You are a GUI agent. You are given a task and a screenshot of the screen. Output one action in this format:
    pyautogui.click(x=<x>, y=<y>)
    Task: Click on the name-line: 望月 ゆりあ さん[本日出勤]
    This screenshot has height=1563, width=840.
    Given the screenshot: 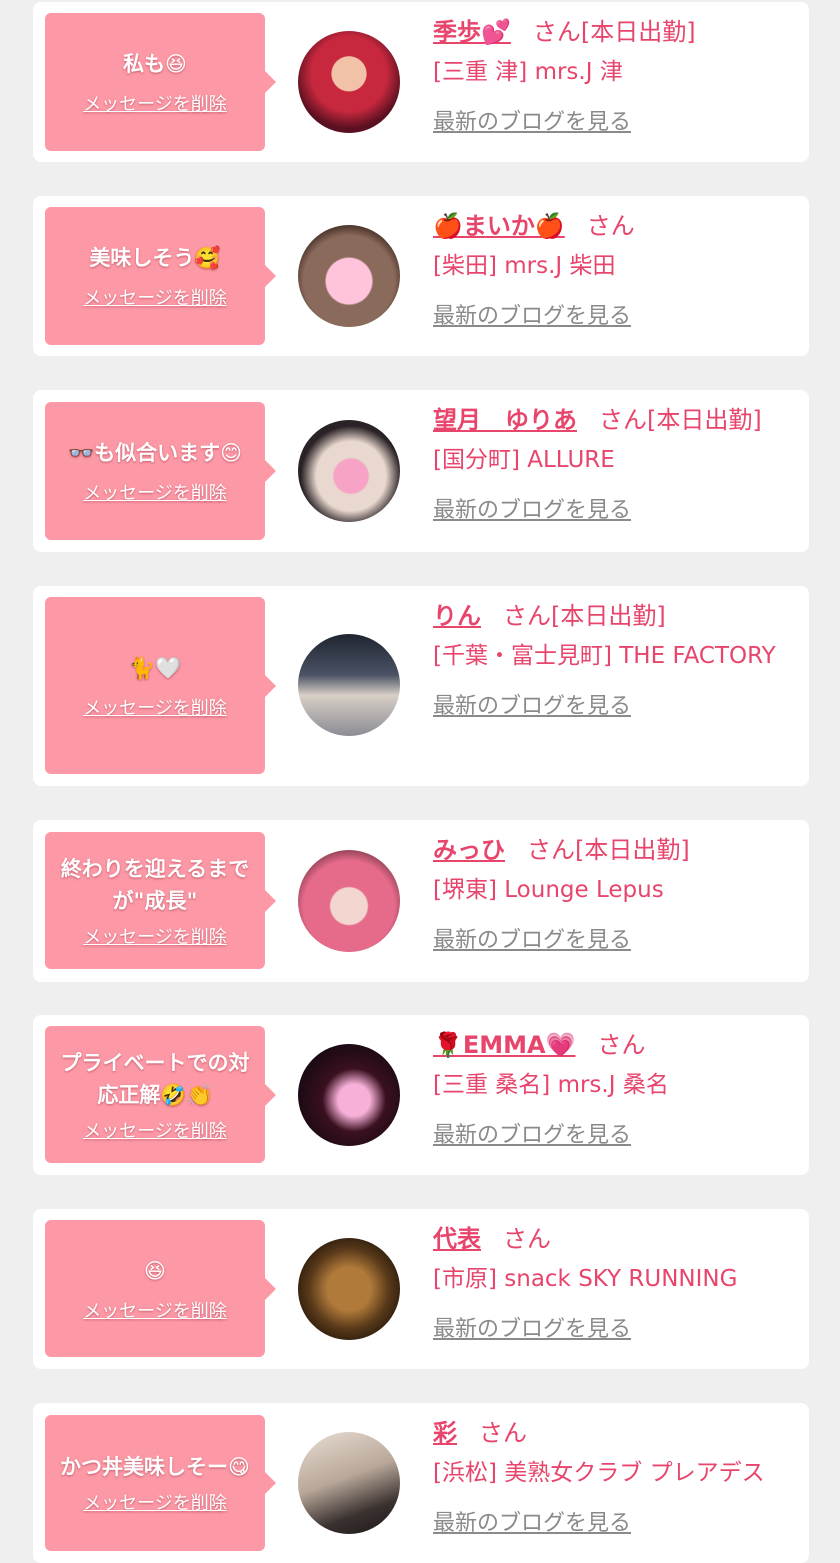 What is the action you would take?
    pyautogui.click(x=615, y=420)
    